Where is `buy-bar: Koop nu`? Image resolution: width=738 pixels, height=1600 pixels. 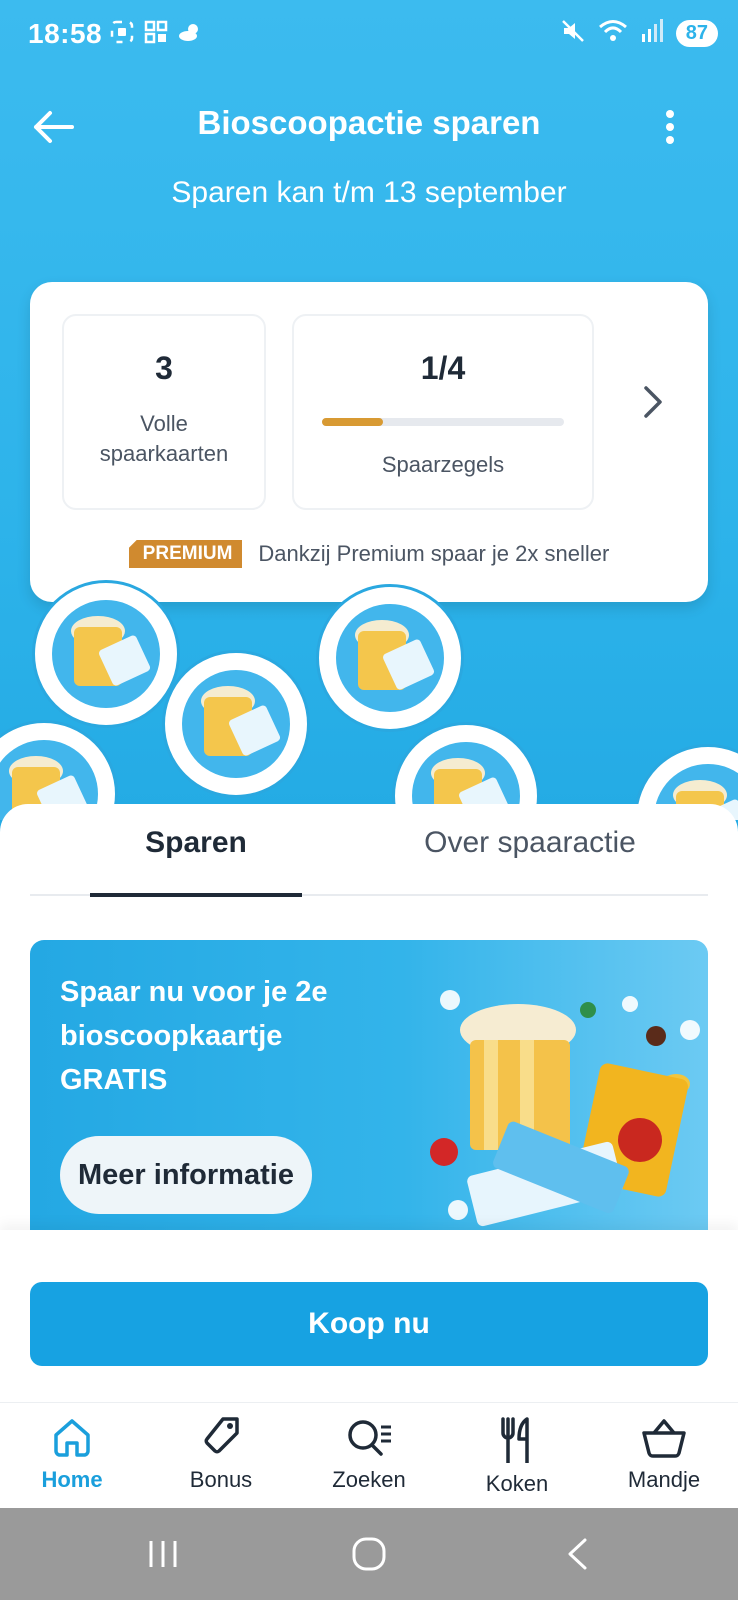 buy-bar: Koop nu is located at coordinates (369, 1316).